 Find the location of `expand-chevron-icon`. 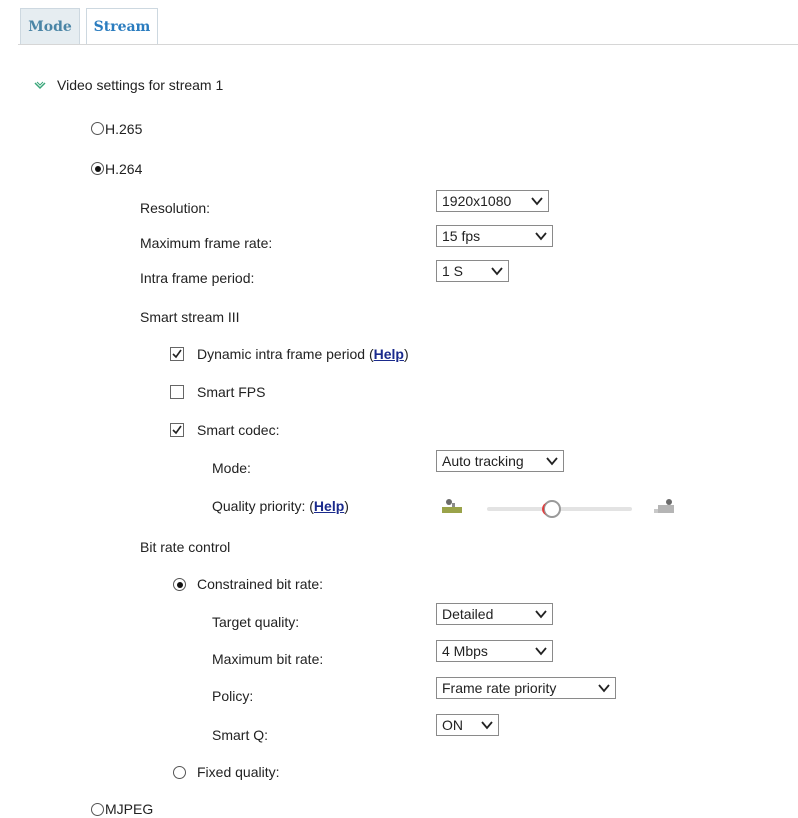

expand-chevron-icon is located at coordinates (40, 86).